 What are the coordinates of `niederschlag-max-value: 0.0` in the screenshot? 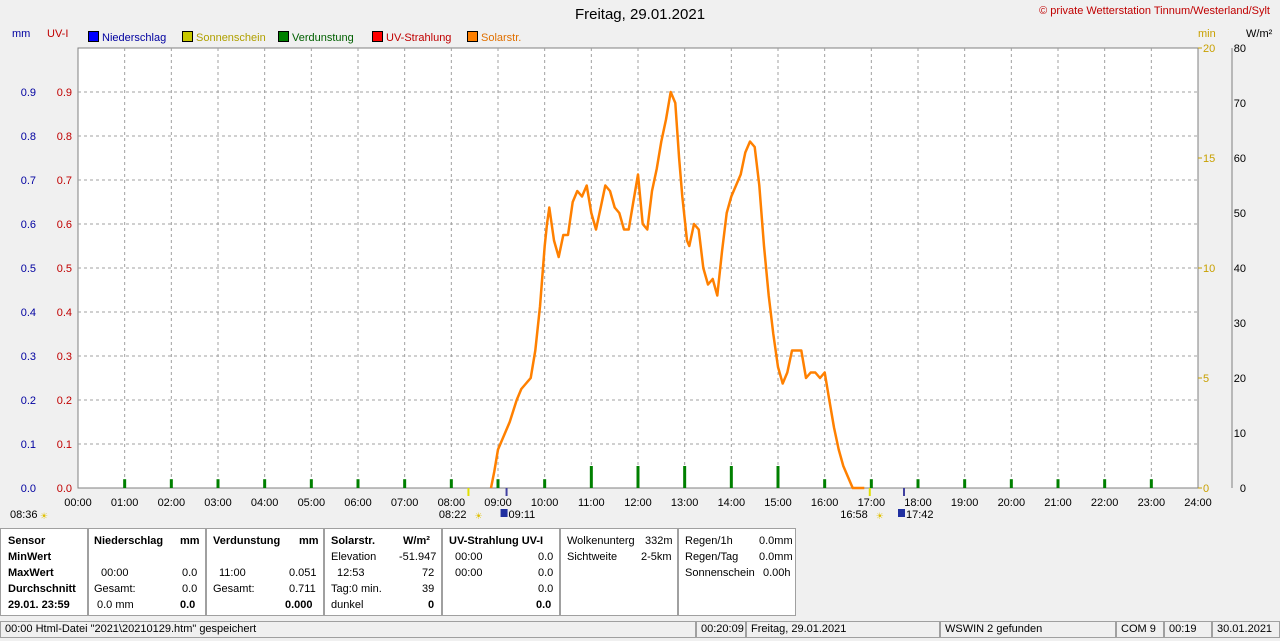 It's located at (190, 573).